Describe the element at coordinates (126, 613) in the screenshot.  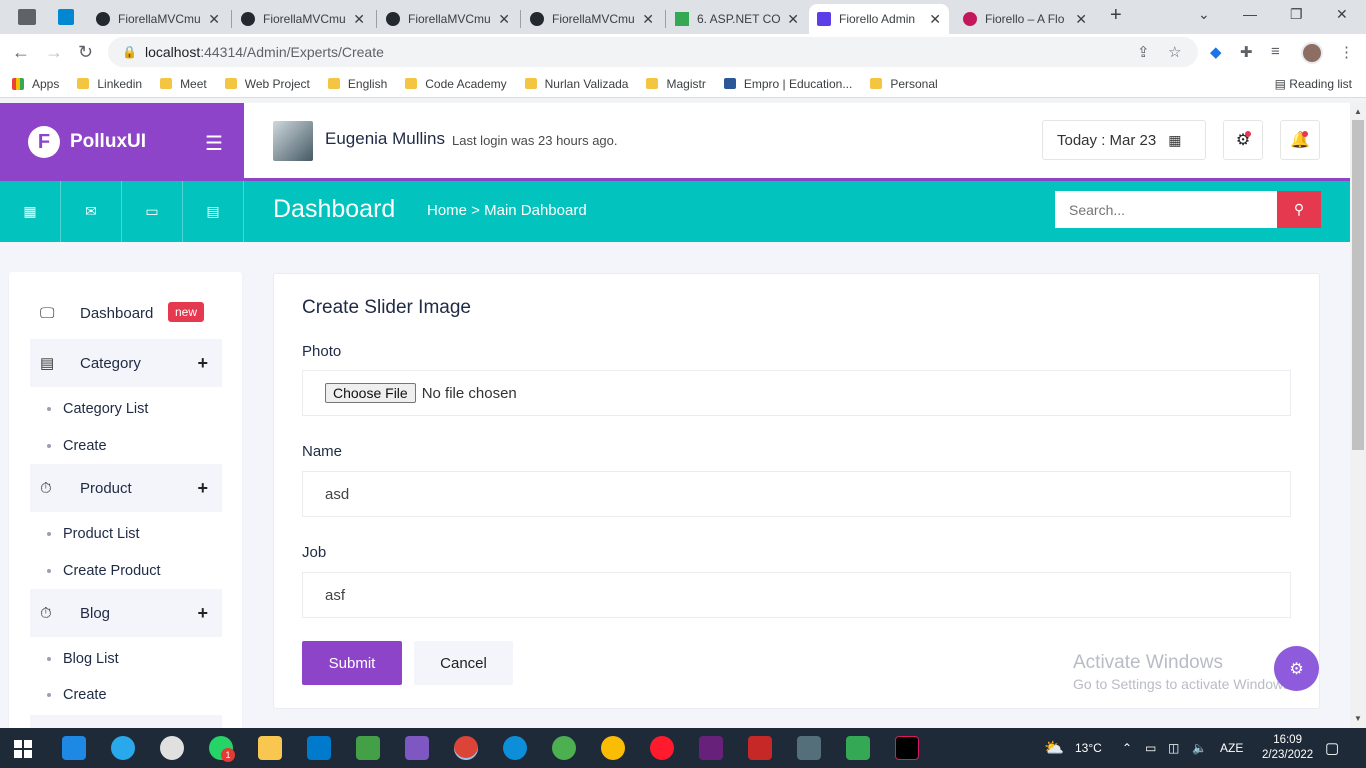
I see `sidebar-item-blog: ⏱ Blog +` at that location.